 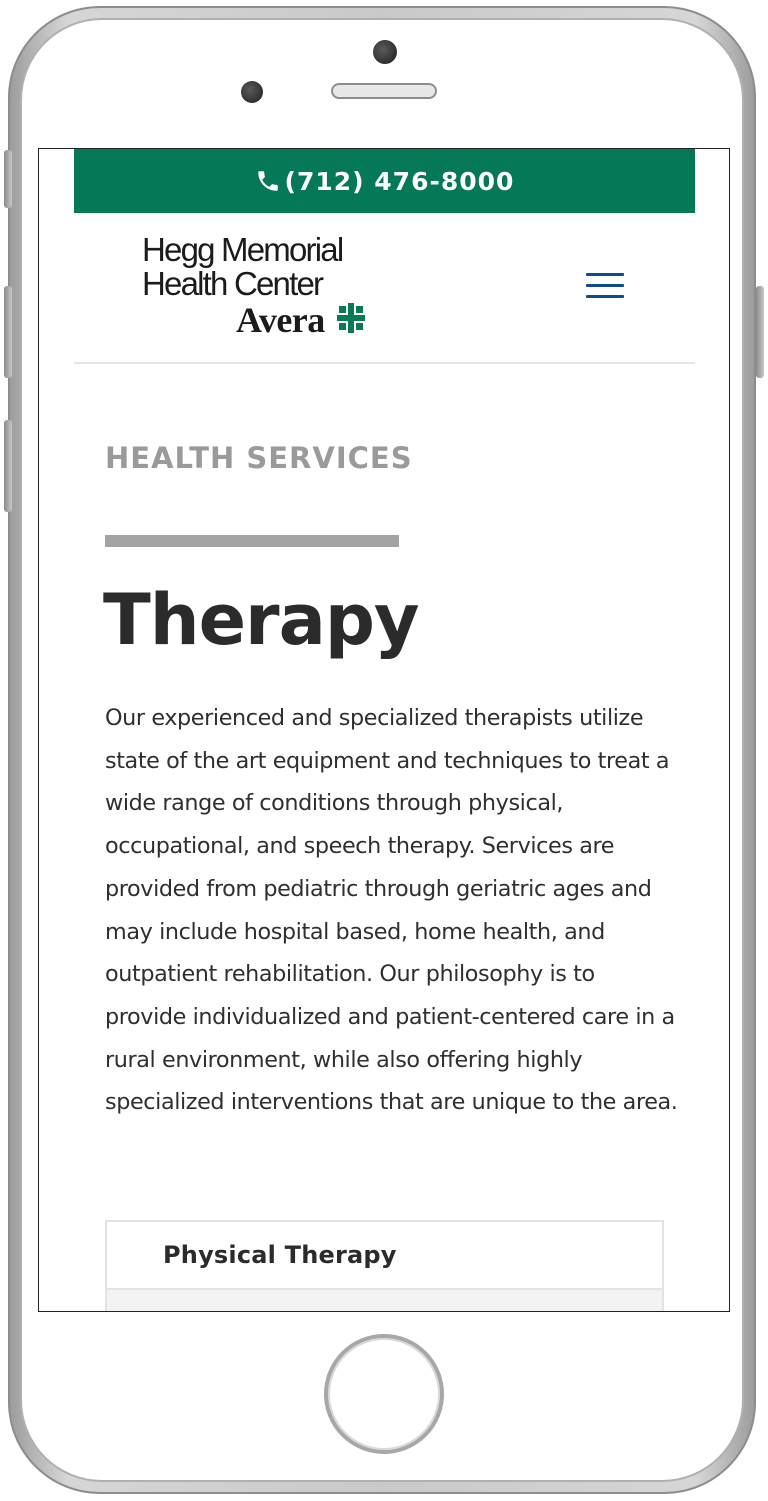 I want to click on services-accordion: Physical Therapy, so click(x=384, y=1265).